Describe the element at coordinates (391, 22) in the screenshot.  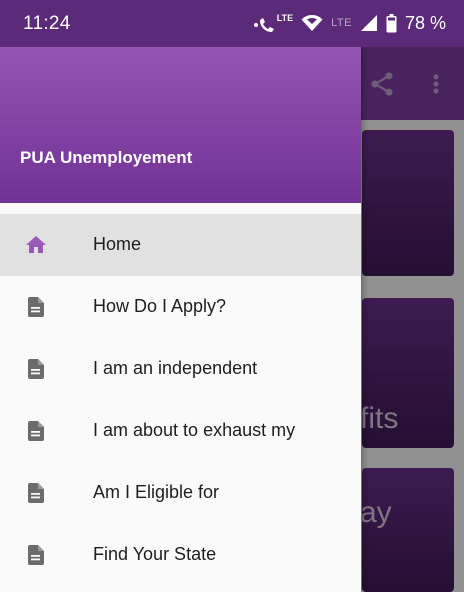
I see `battery-icon` at that location.